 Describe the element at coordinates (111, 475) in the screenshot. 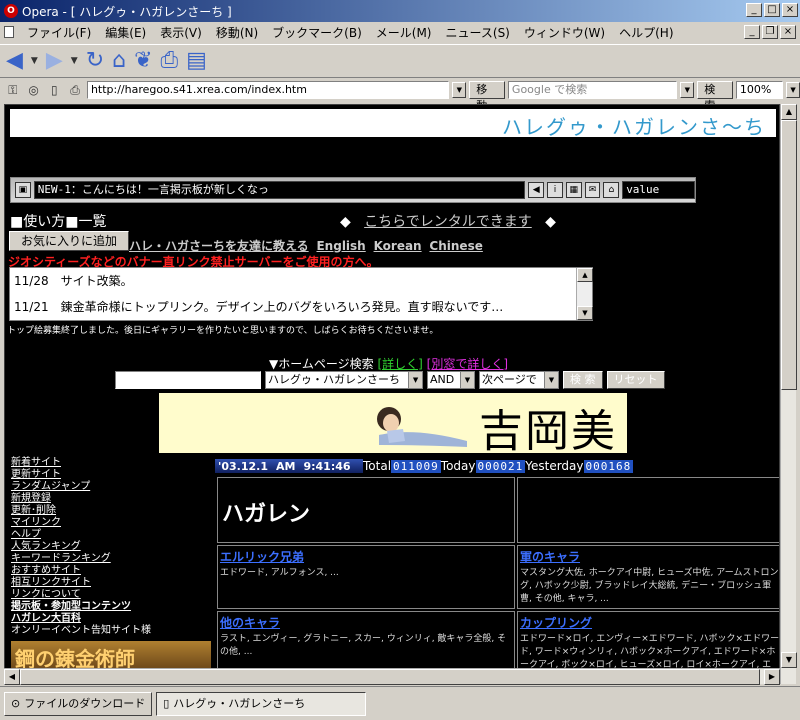

I see `nav-updated-sites: 更新サイト` at that location.